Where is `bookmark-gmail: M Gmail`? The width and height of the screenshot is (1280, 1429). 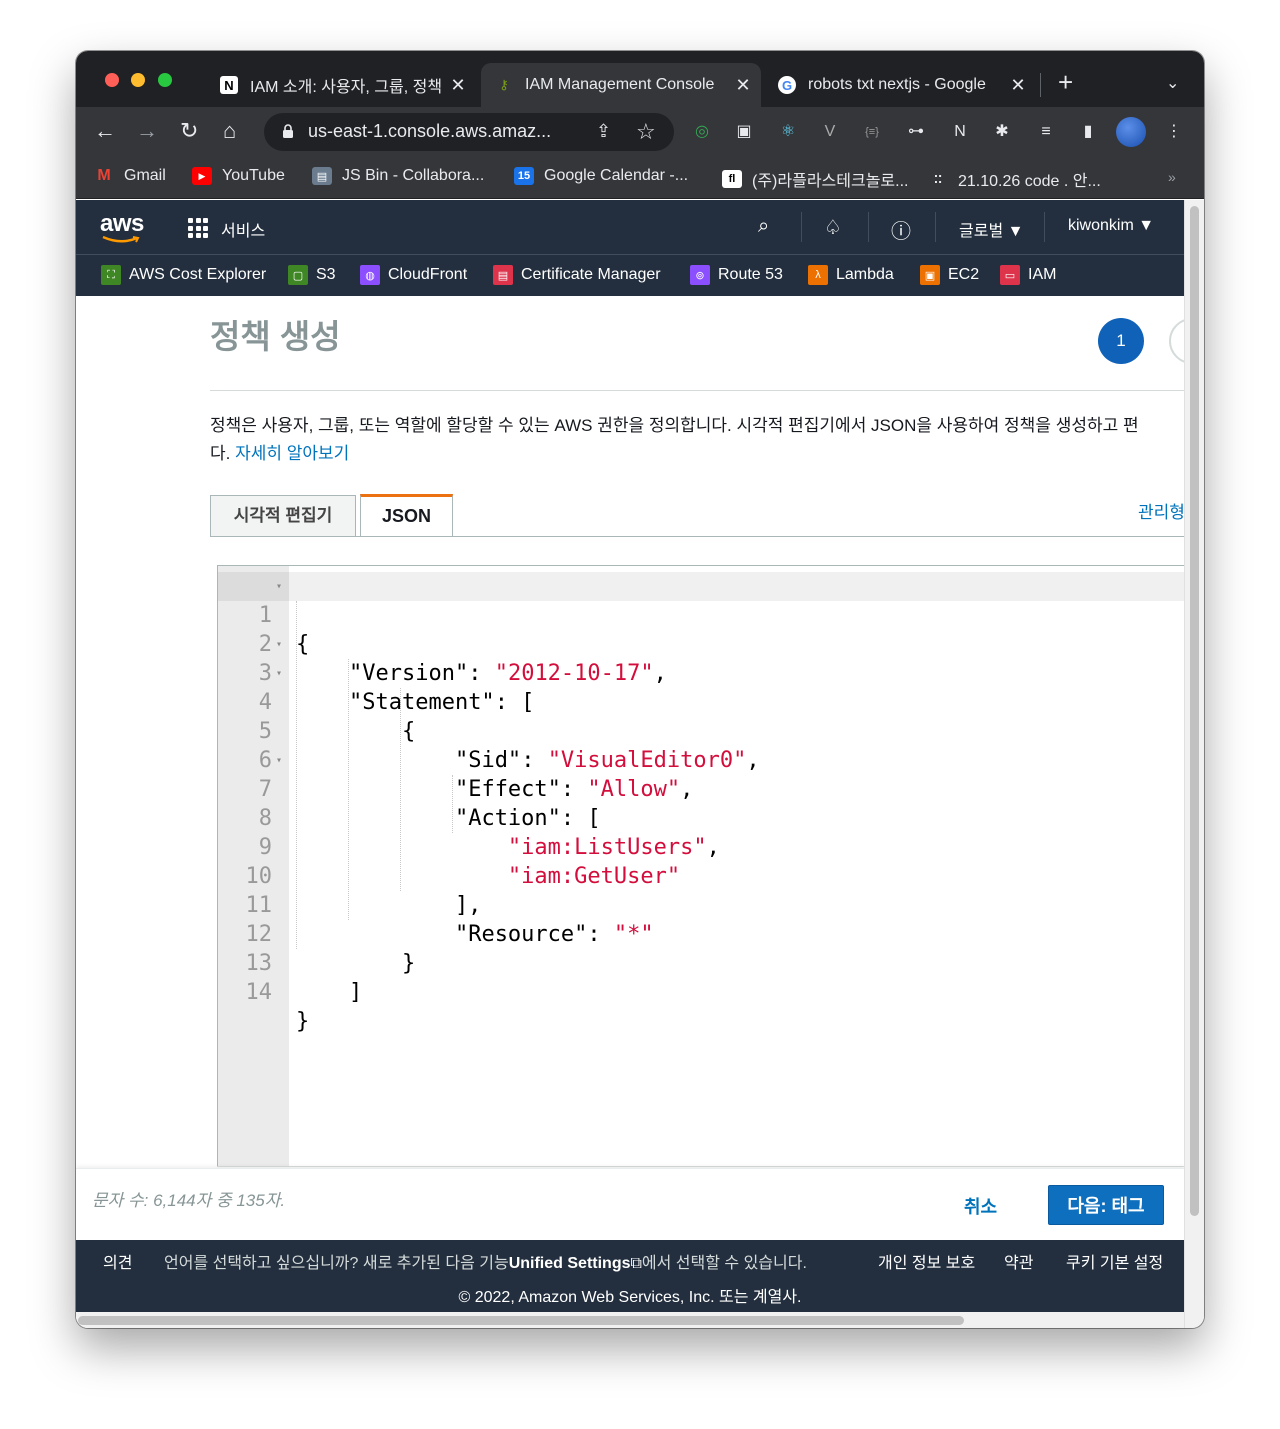
bookmark-gmail: M Gmail is located at coordinates (129, 176).